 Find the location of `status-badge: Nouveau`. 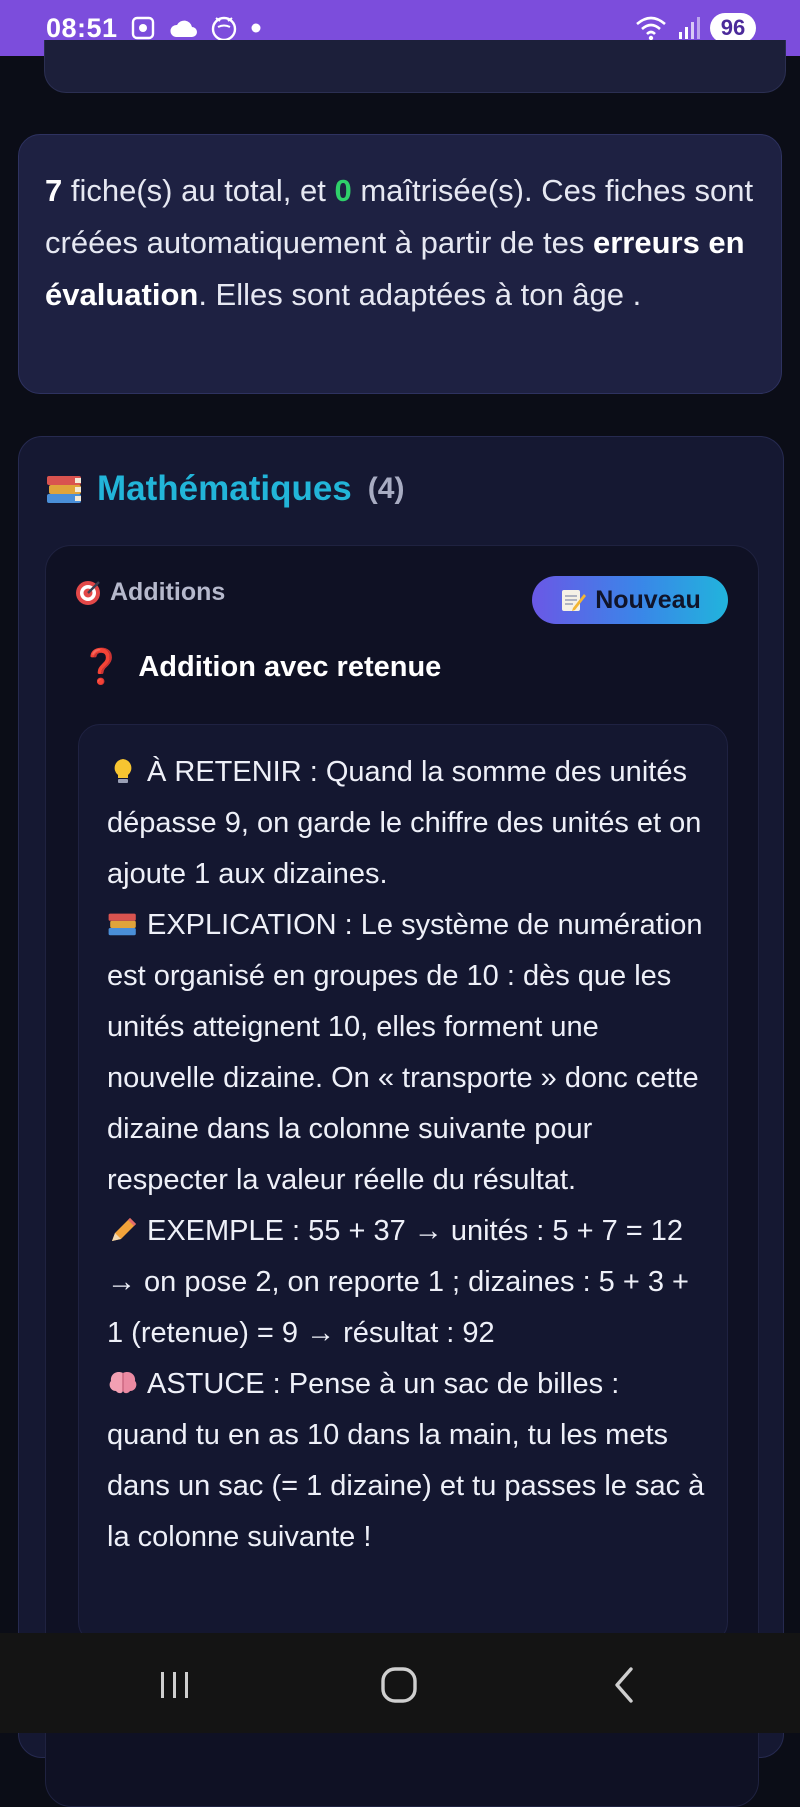

status-badge: Nouveau is located at coordinates (630, 600).